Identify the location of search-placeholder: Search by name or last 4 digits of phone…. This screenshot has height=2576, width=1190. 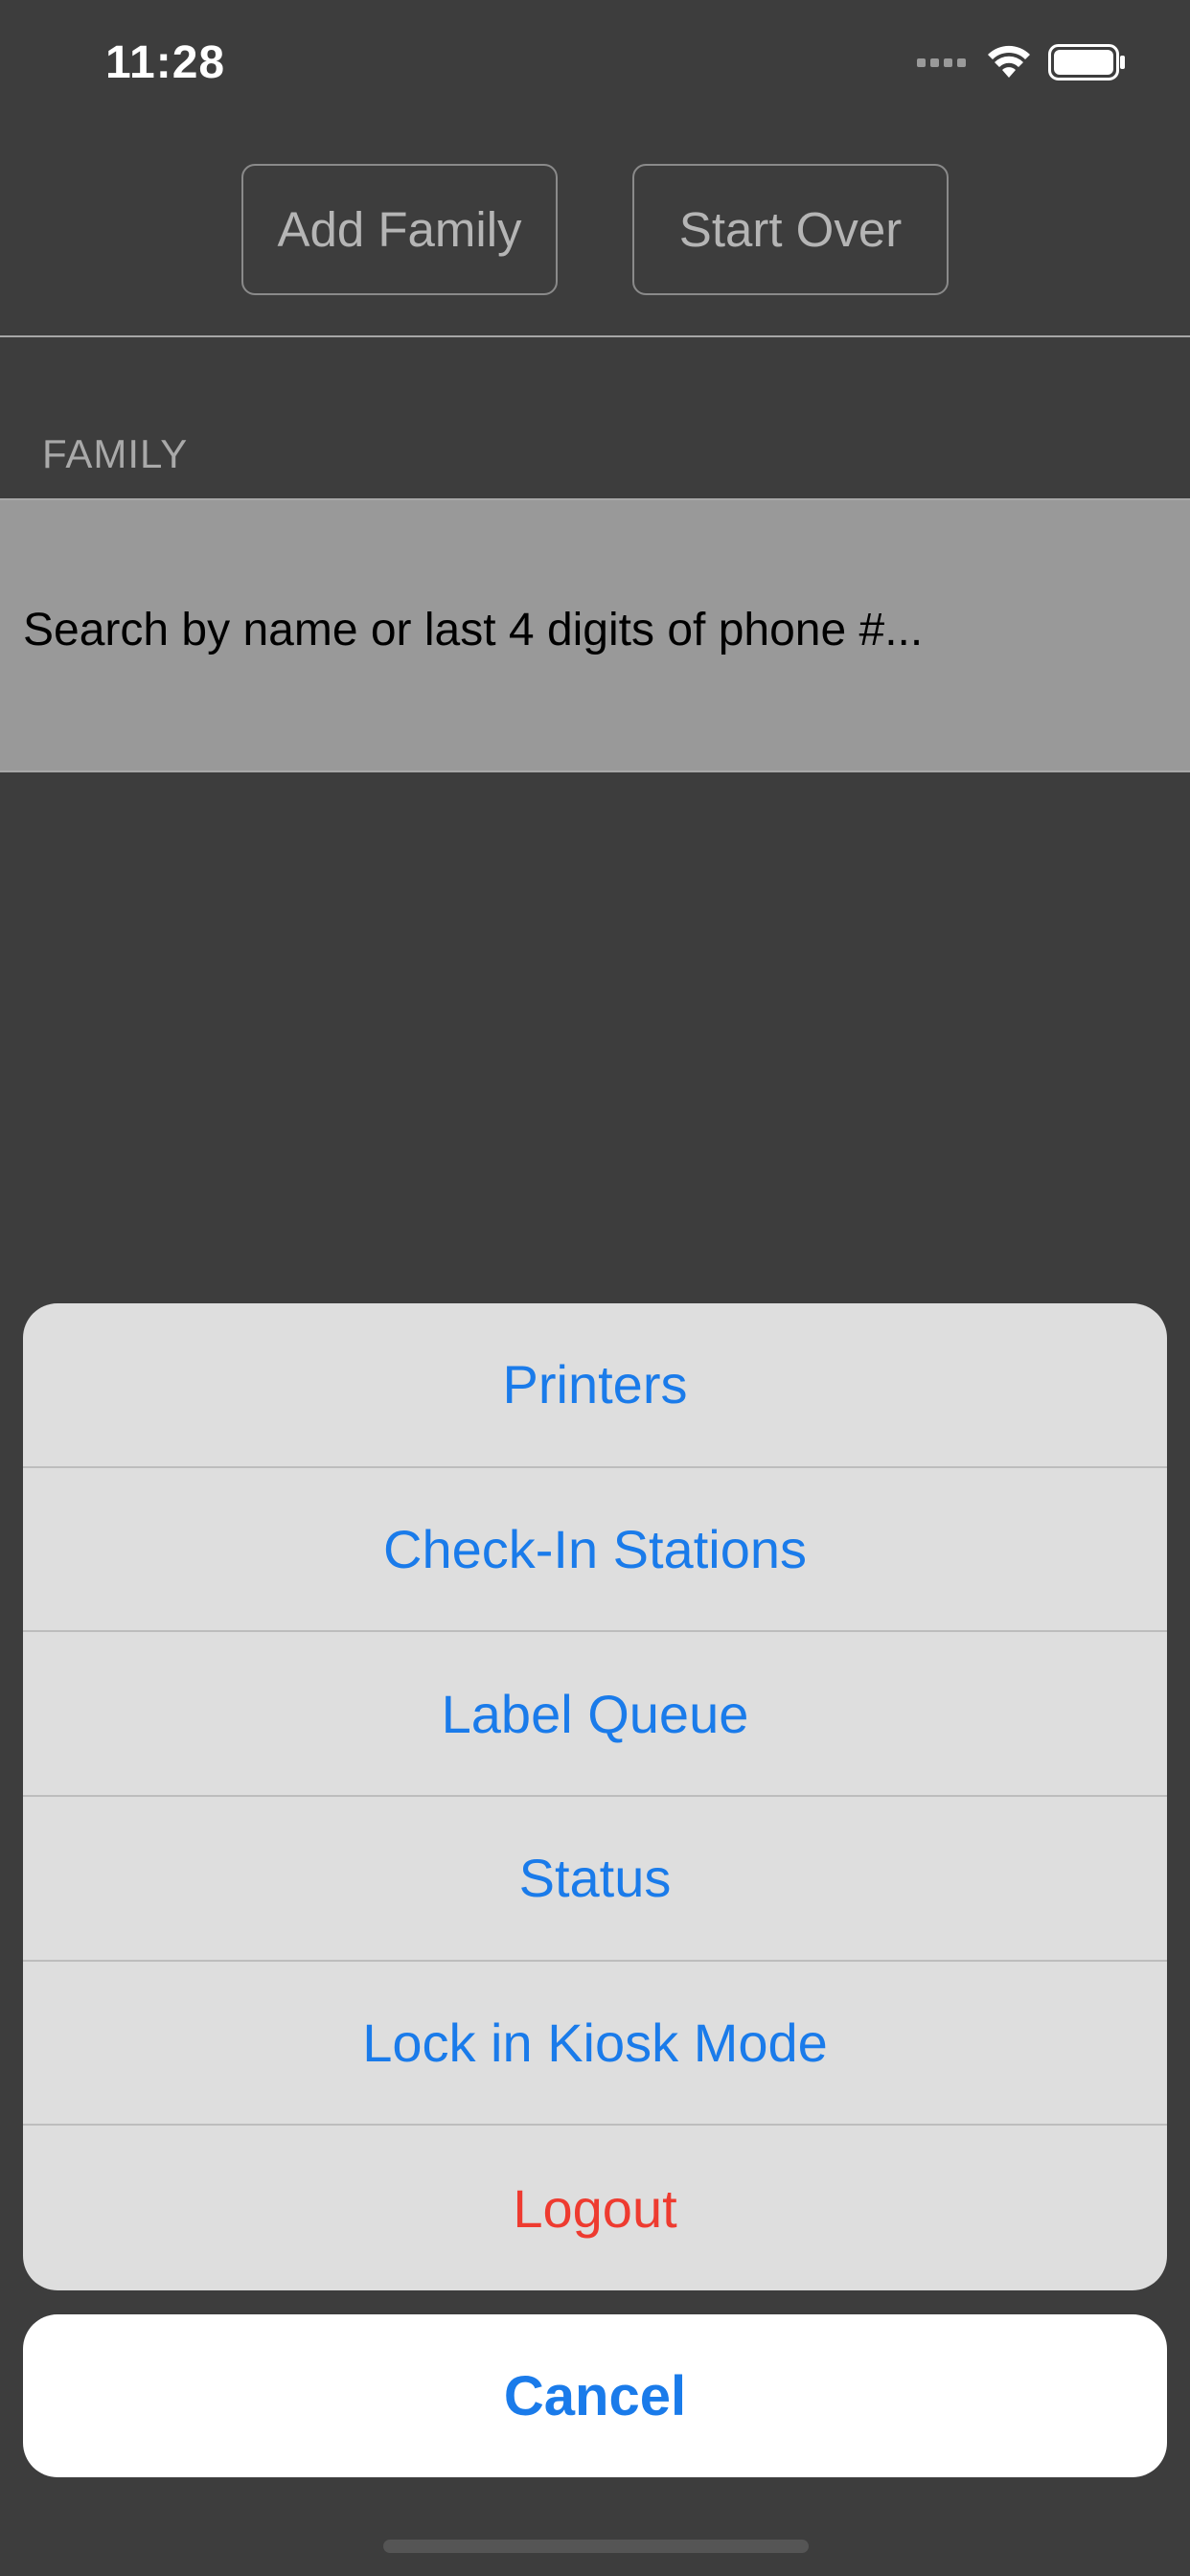
(474, 630).